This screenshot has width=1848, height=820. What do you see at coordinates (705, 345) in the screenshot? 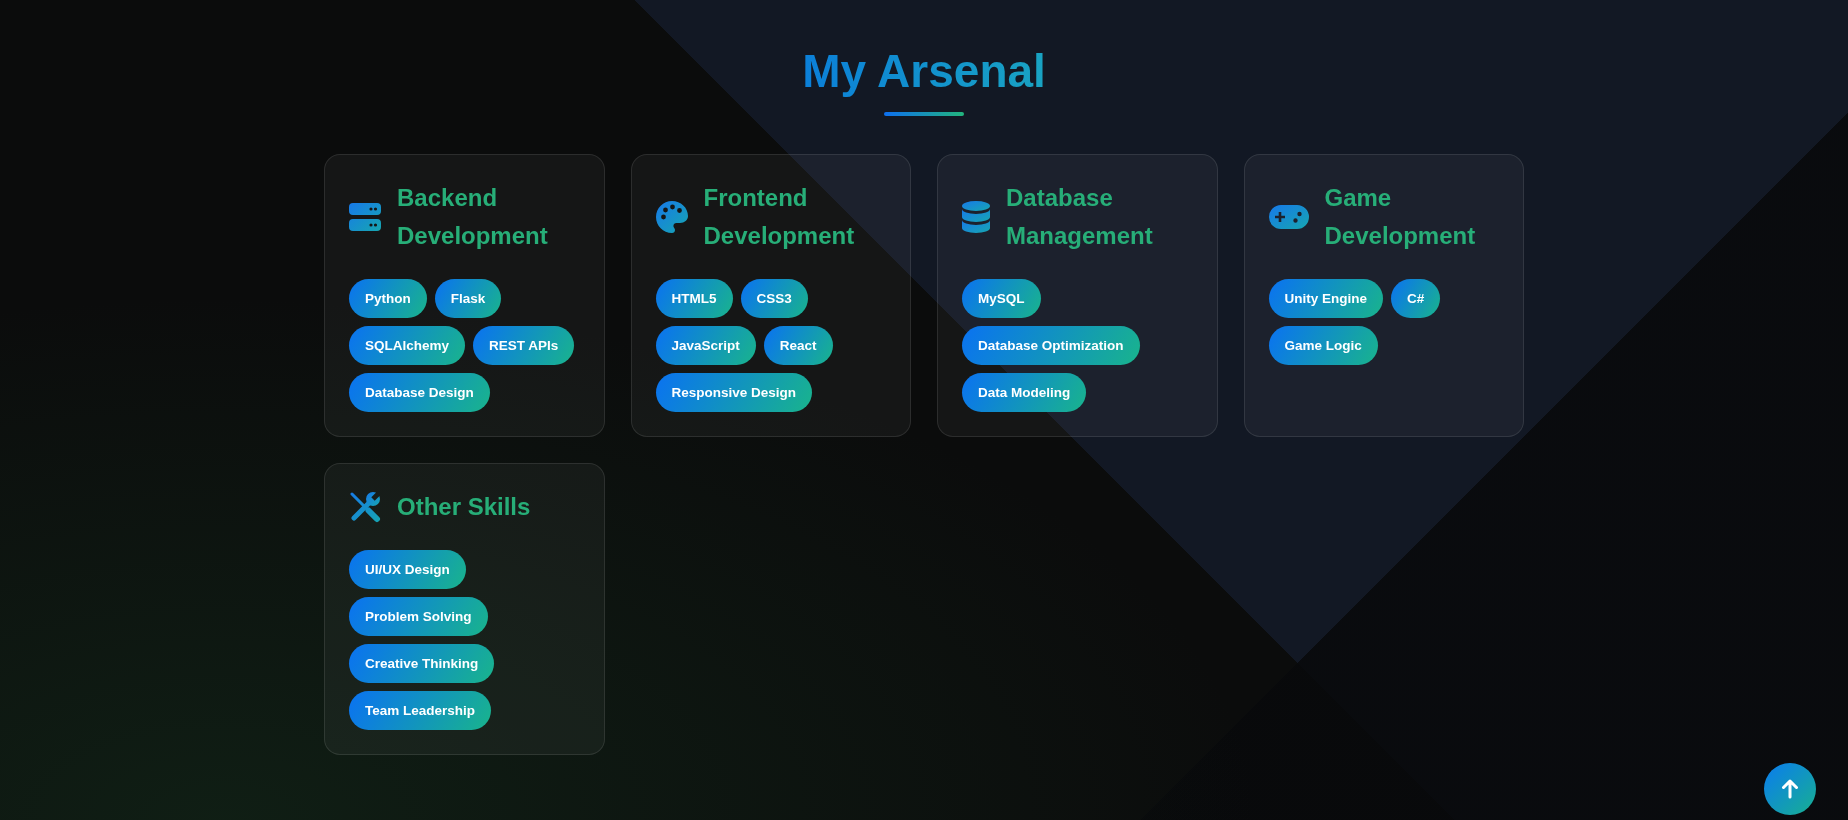
I see `skill-tag: JavaScript` at bounding box center [705, 345].